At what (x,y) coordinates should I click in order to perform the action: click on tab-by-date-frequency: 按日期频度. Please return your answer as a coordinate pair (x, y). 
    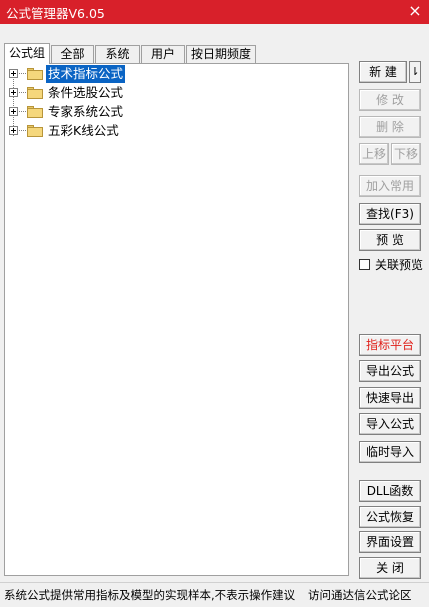
    Looking at the image, I should click on (221, 54).